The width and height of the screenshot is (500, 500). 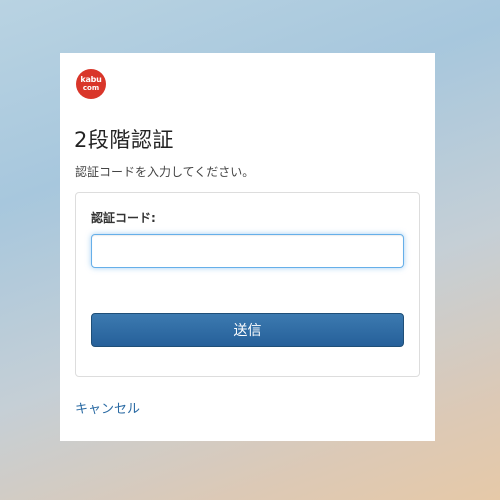 I want to click on logo-text-top: kabu, so click(x=91, y=79).